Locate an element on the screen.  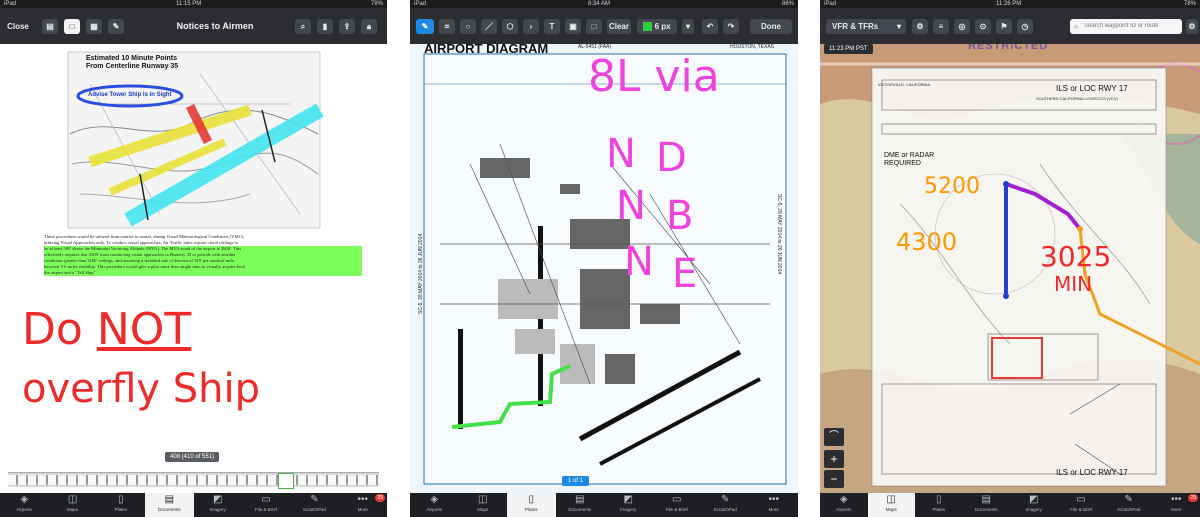
share-icon: ⇪ is located at coordinates (347, 26).